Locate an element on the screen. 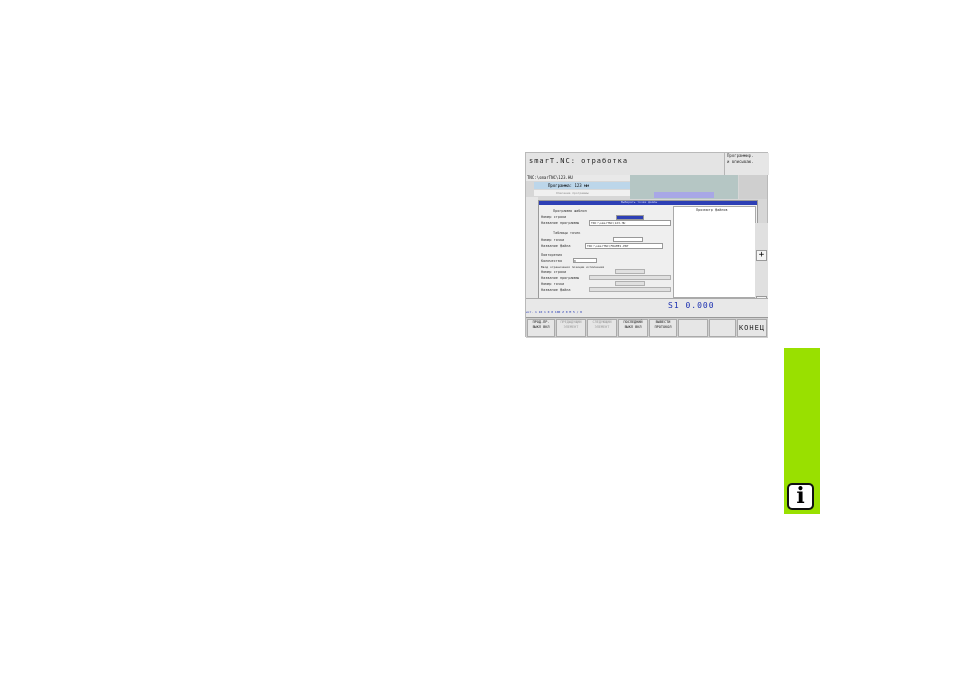  field-label: Программа шаблон is located at coordinates (570, 211).